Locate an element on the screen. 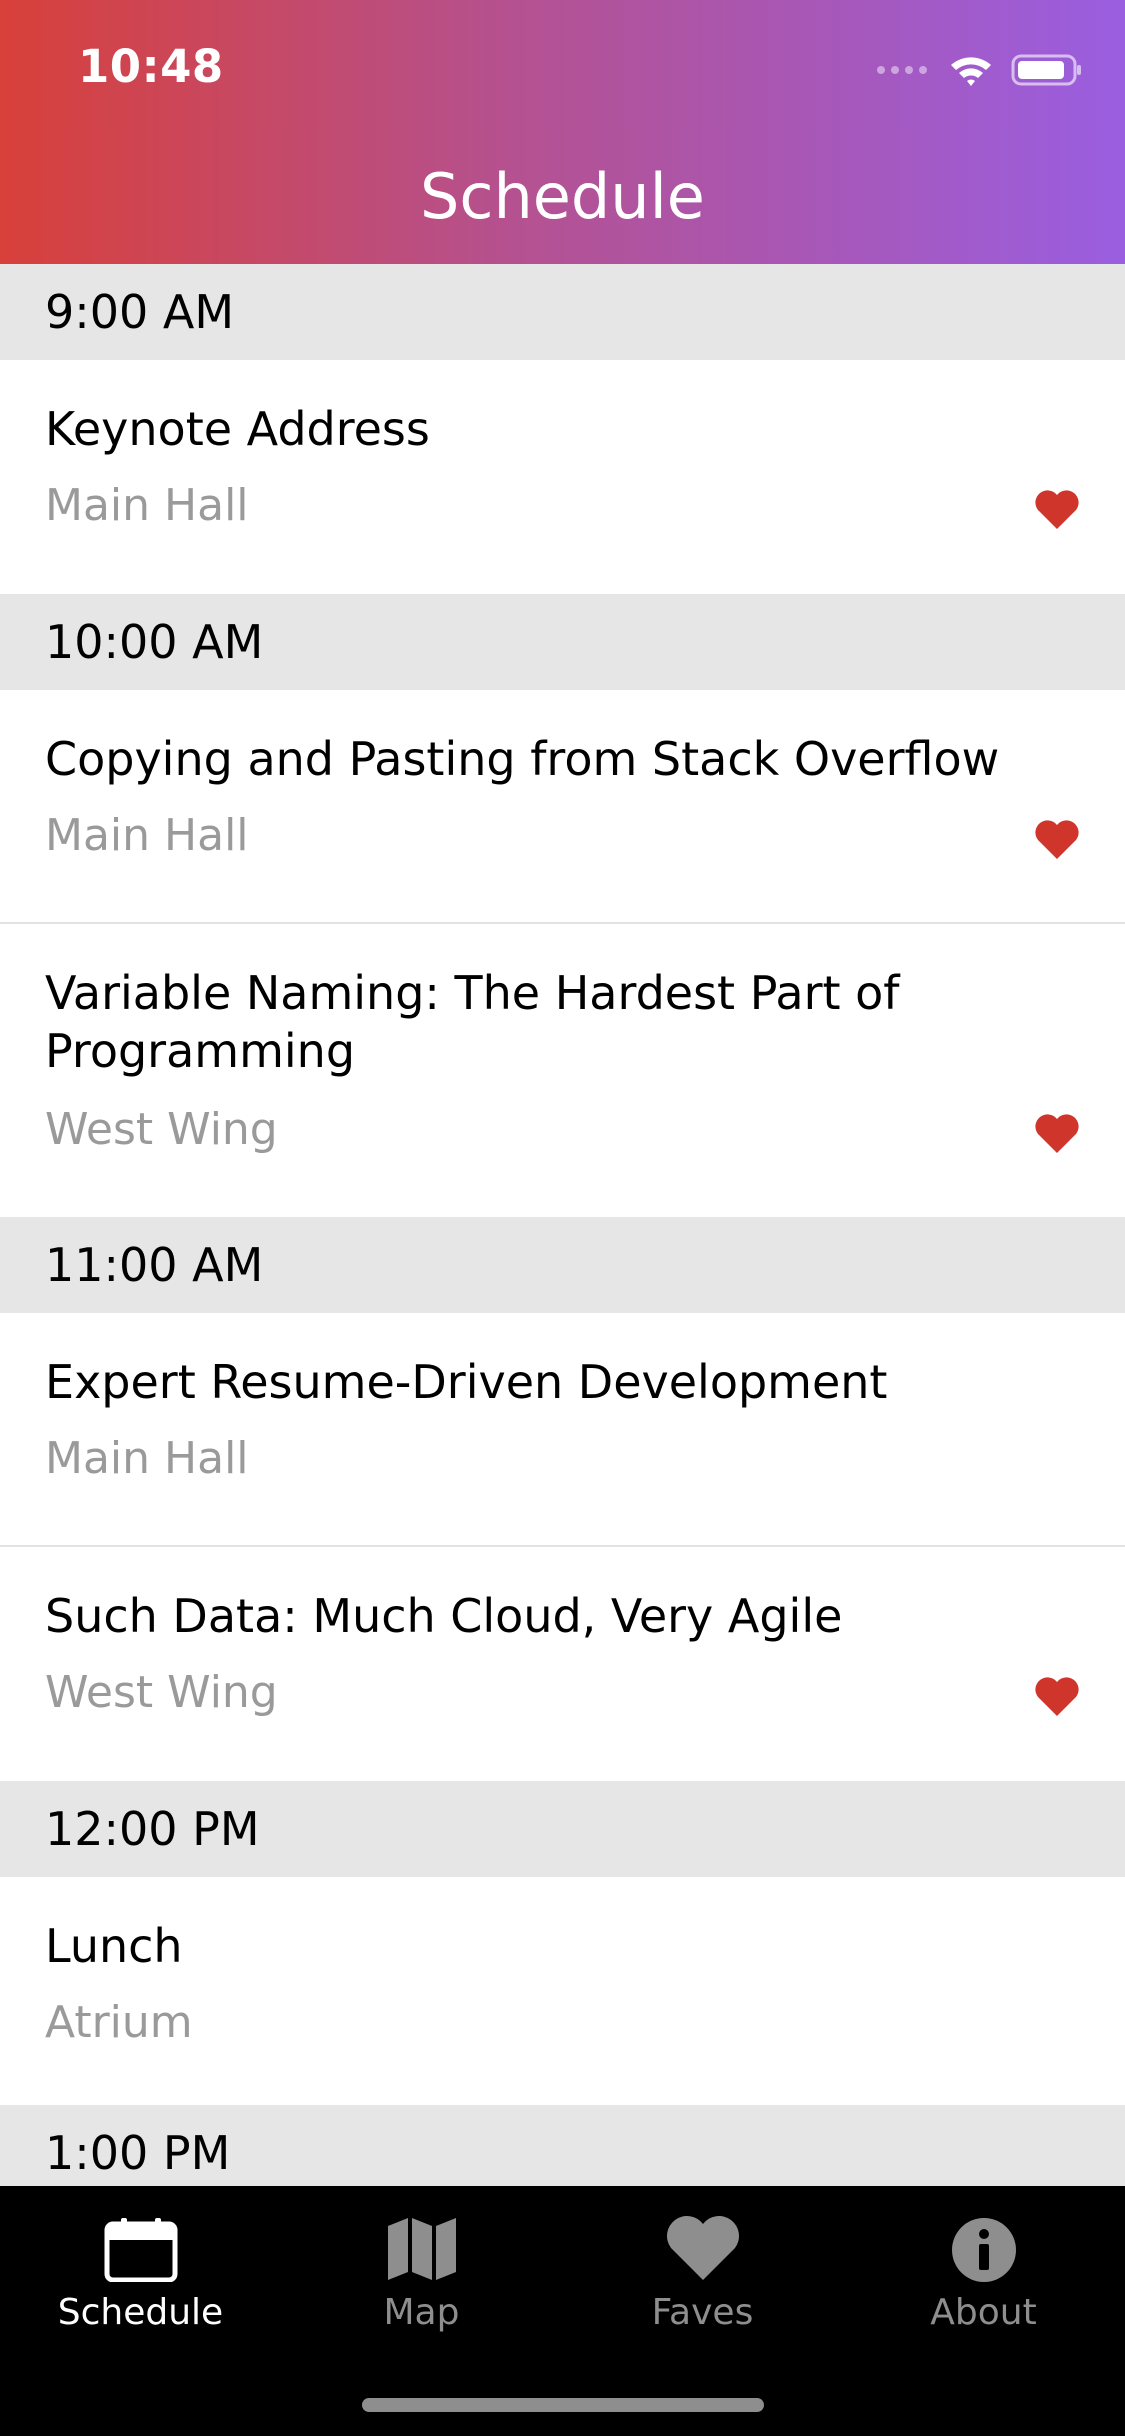 This screenshot has width=1125, height=2436. info-icon is located at coordinates (983, 2250).